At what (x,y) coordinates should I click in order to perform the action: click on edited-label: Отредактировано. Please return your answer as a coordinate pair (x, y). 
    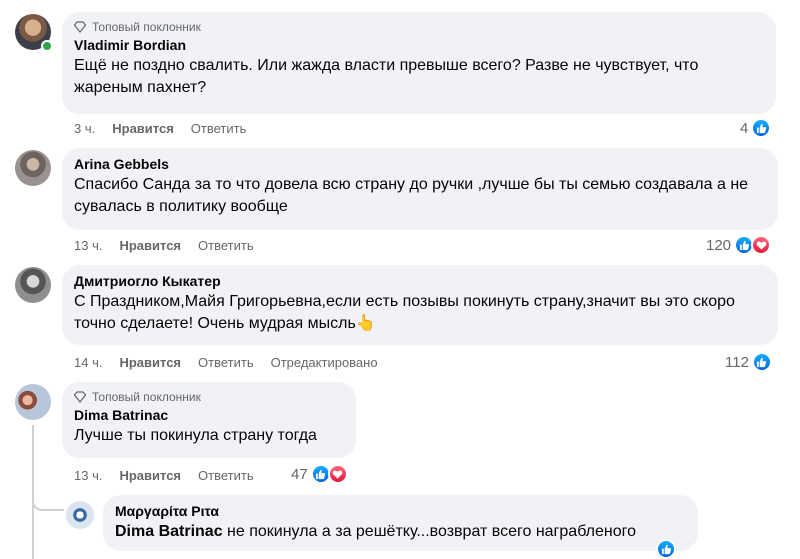
    Looking at the image, I should click on (324, 362).